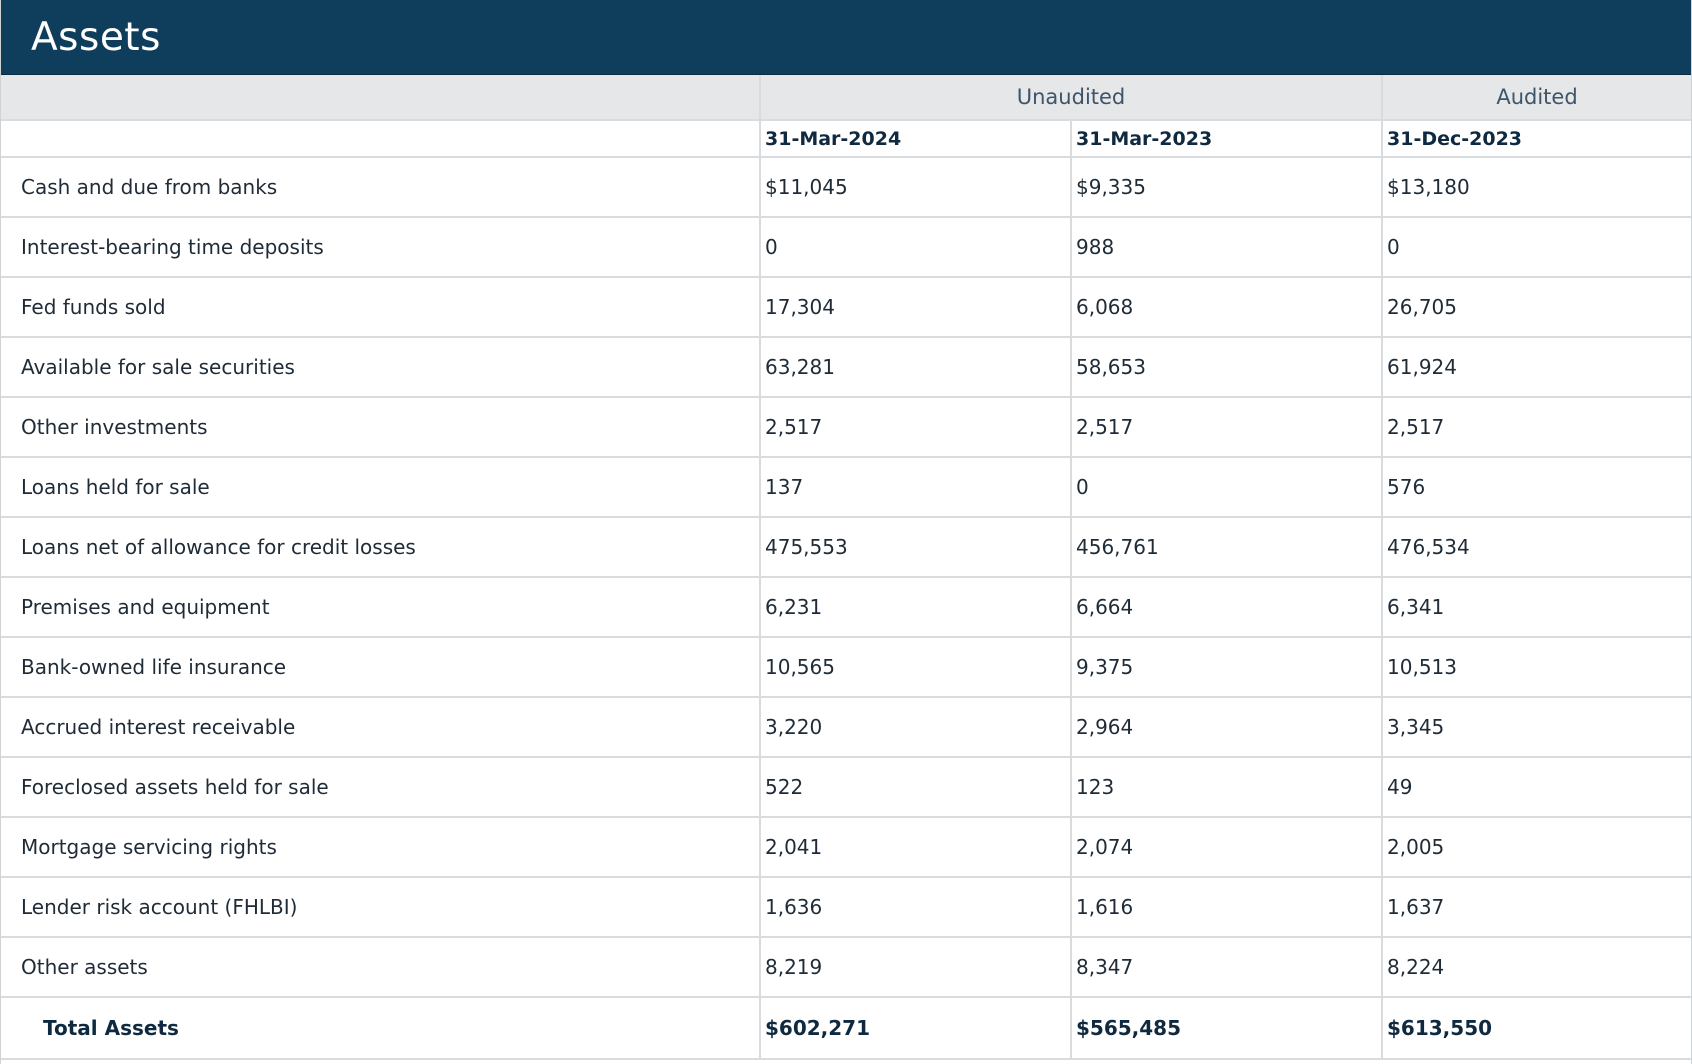 The width and height of the screenshot is (1692, 1064). Describe the element at coordinates (915, 907) in the screenshot. I see `row-value: 1,636` at that location.